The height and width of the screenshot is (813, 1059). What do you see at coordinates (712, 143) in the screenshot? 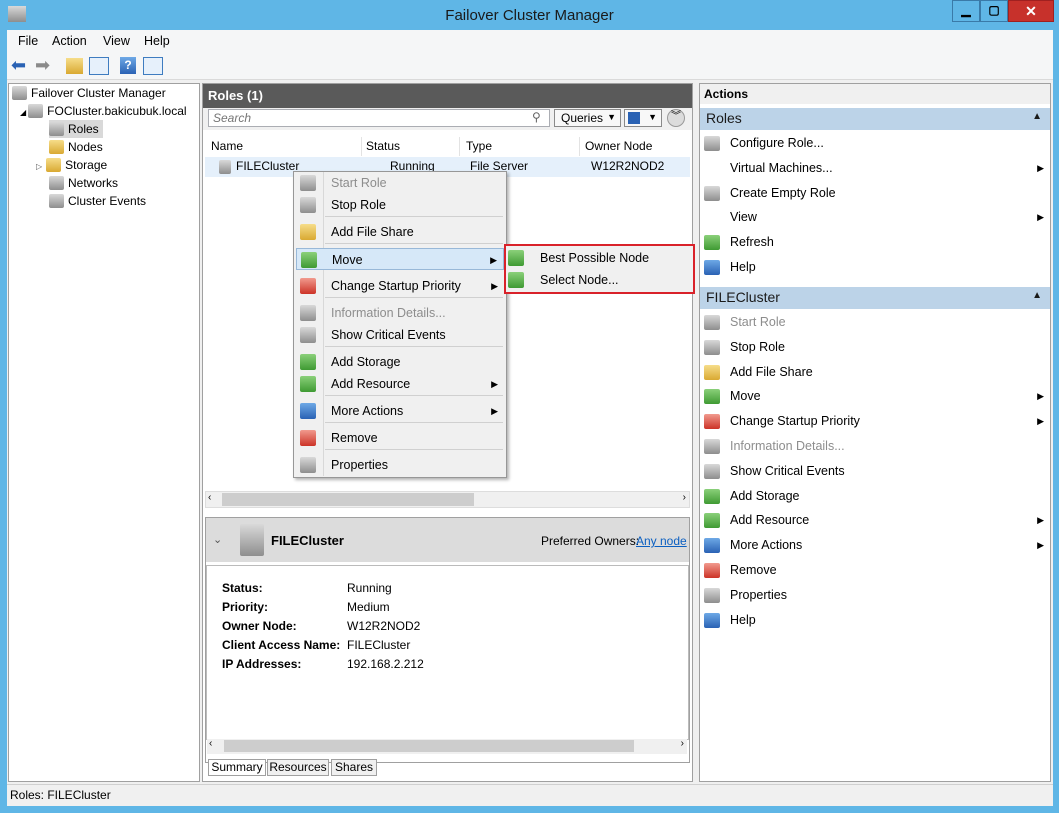
I see `configure-role-icon` at bounding box center [712, 143].